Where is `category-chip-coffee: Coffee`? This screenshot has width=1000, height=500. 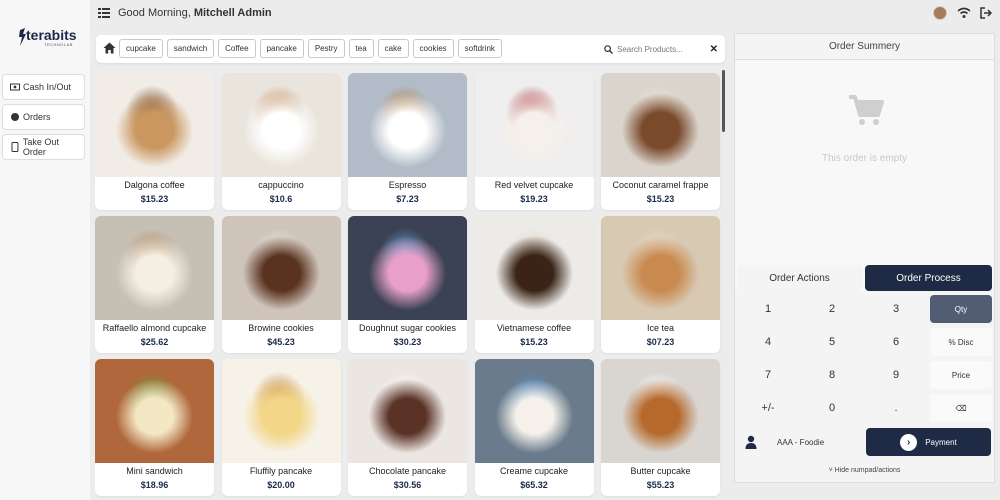
category-chip-coffee: Coffee is located at coordinates (237, 48).